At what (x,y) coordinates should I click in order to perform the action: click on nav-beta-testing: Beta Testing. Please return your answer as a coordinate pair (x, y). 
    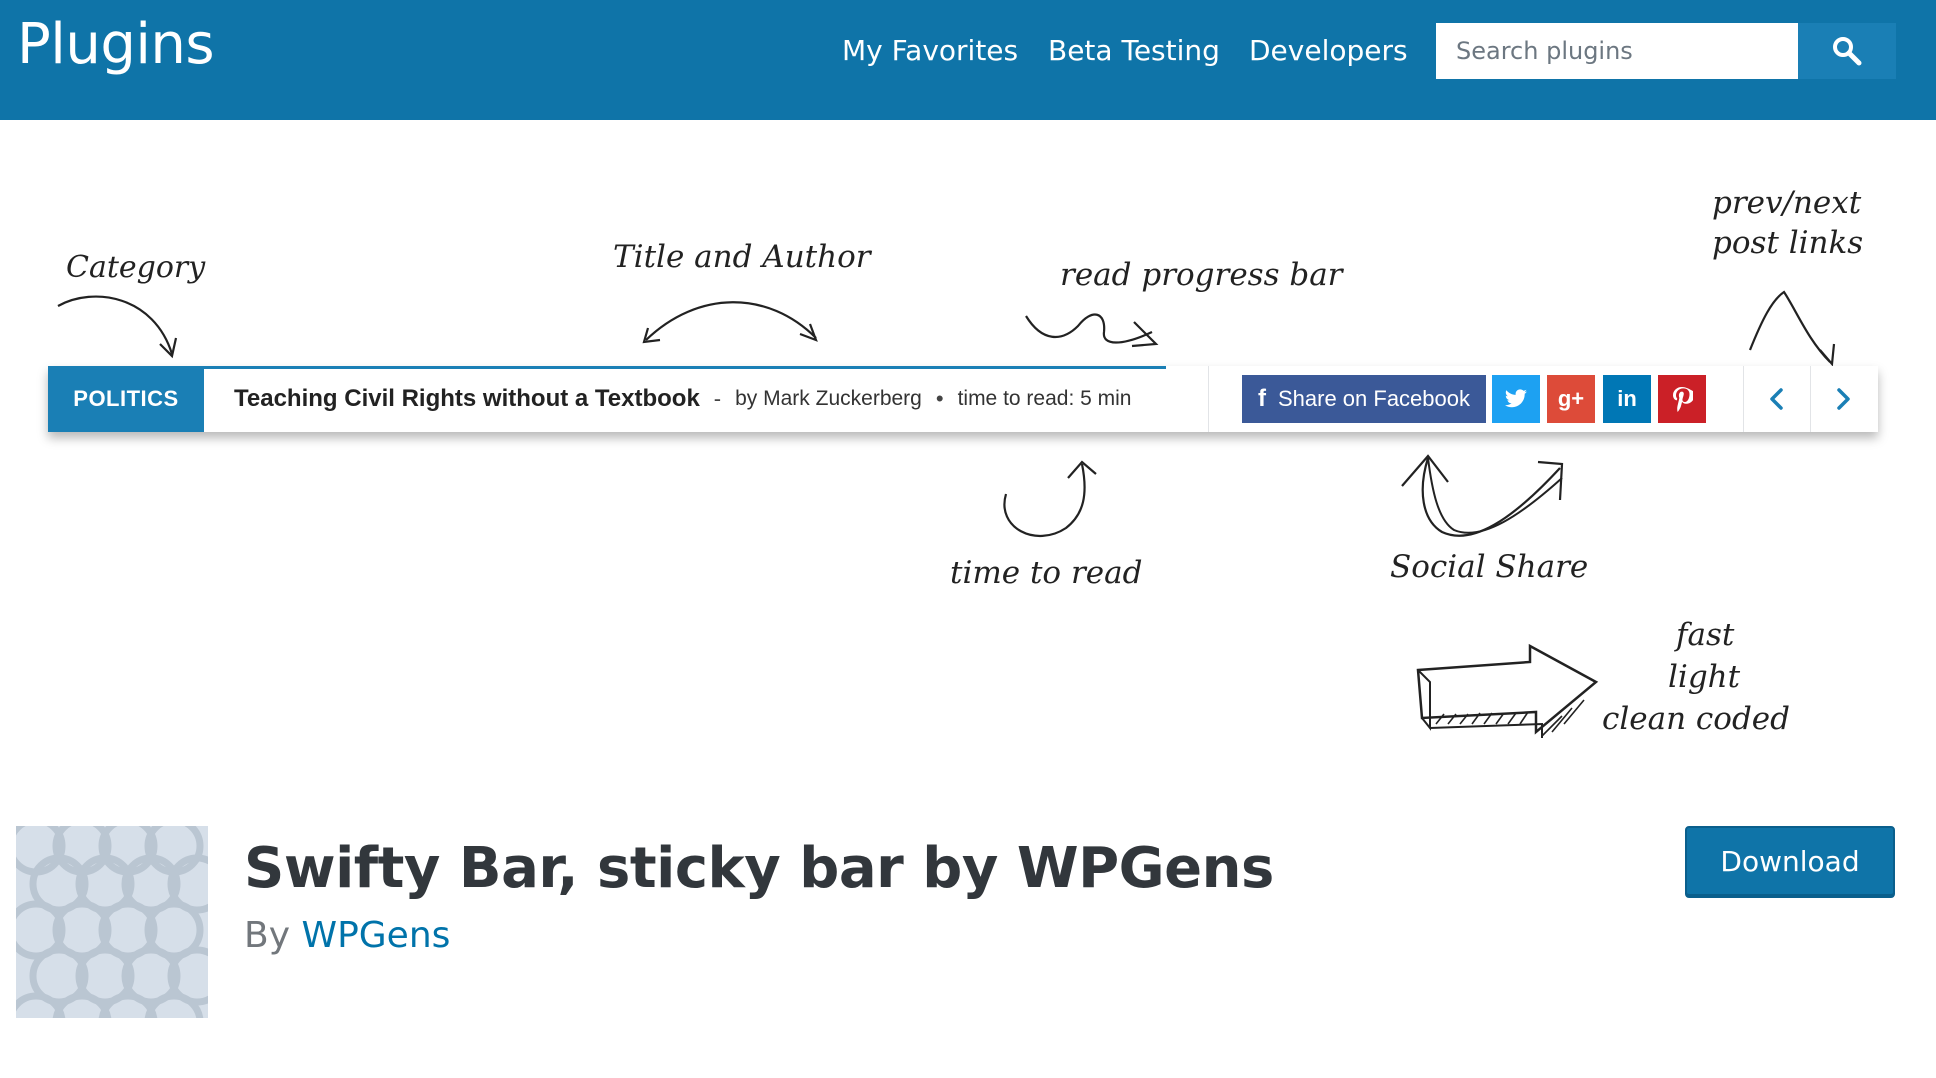
    Looking at the image, I should click on (1134, 50).